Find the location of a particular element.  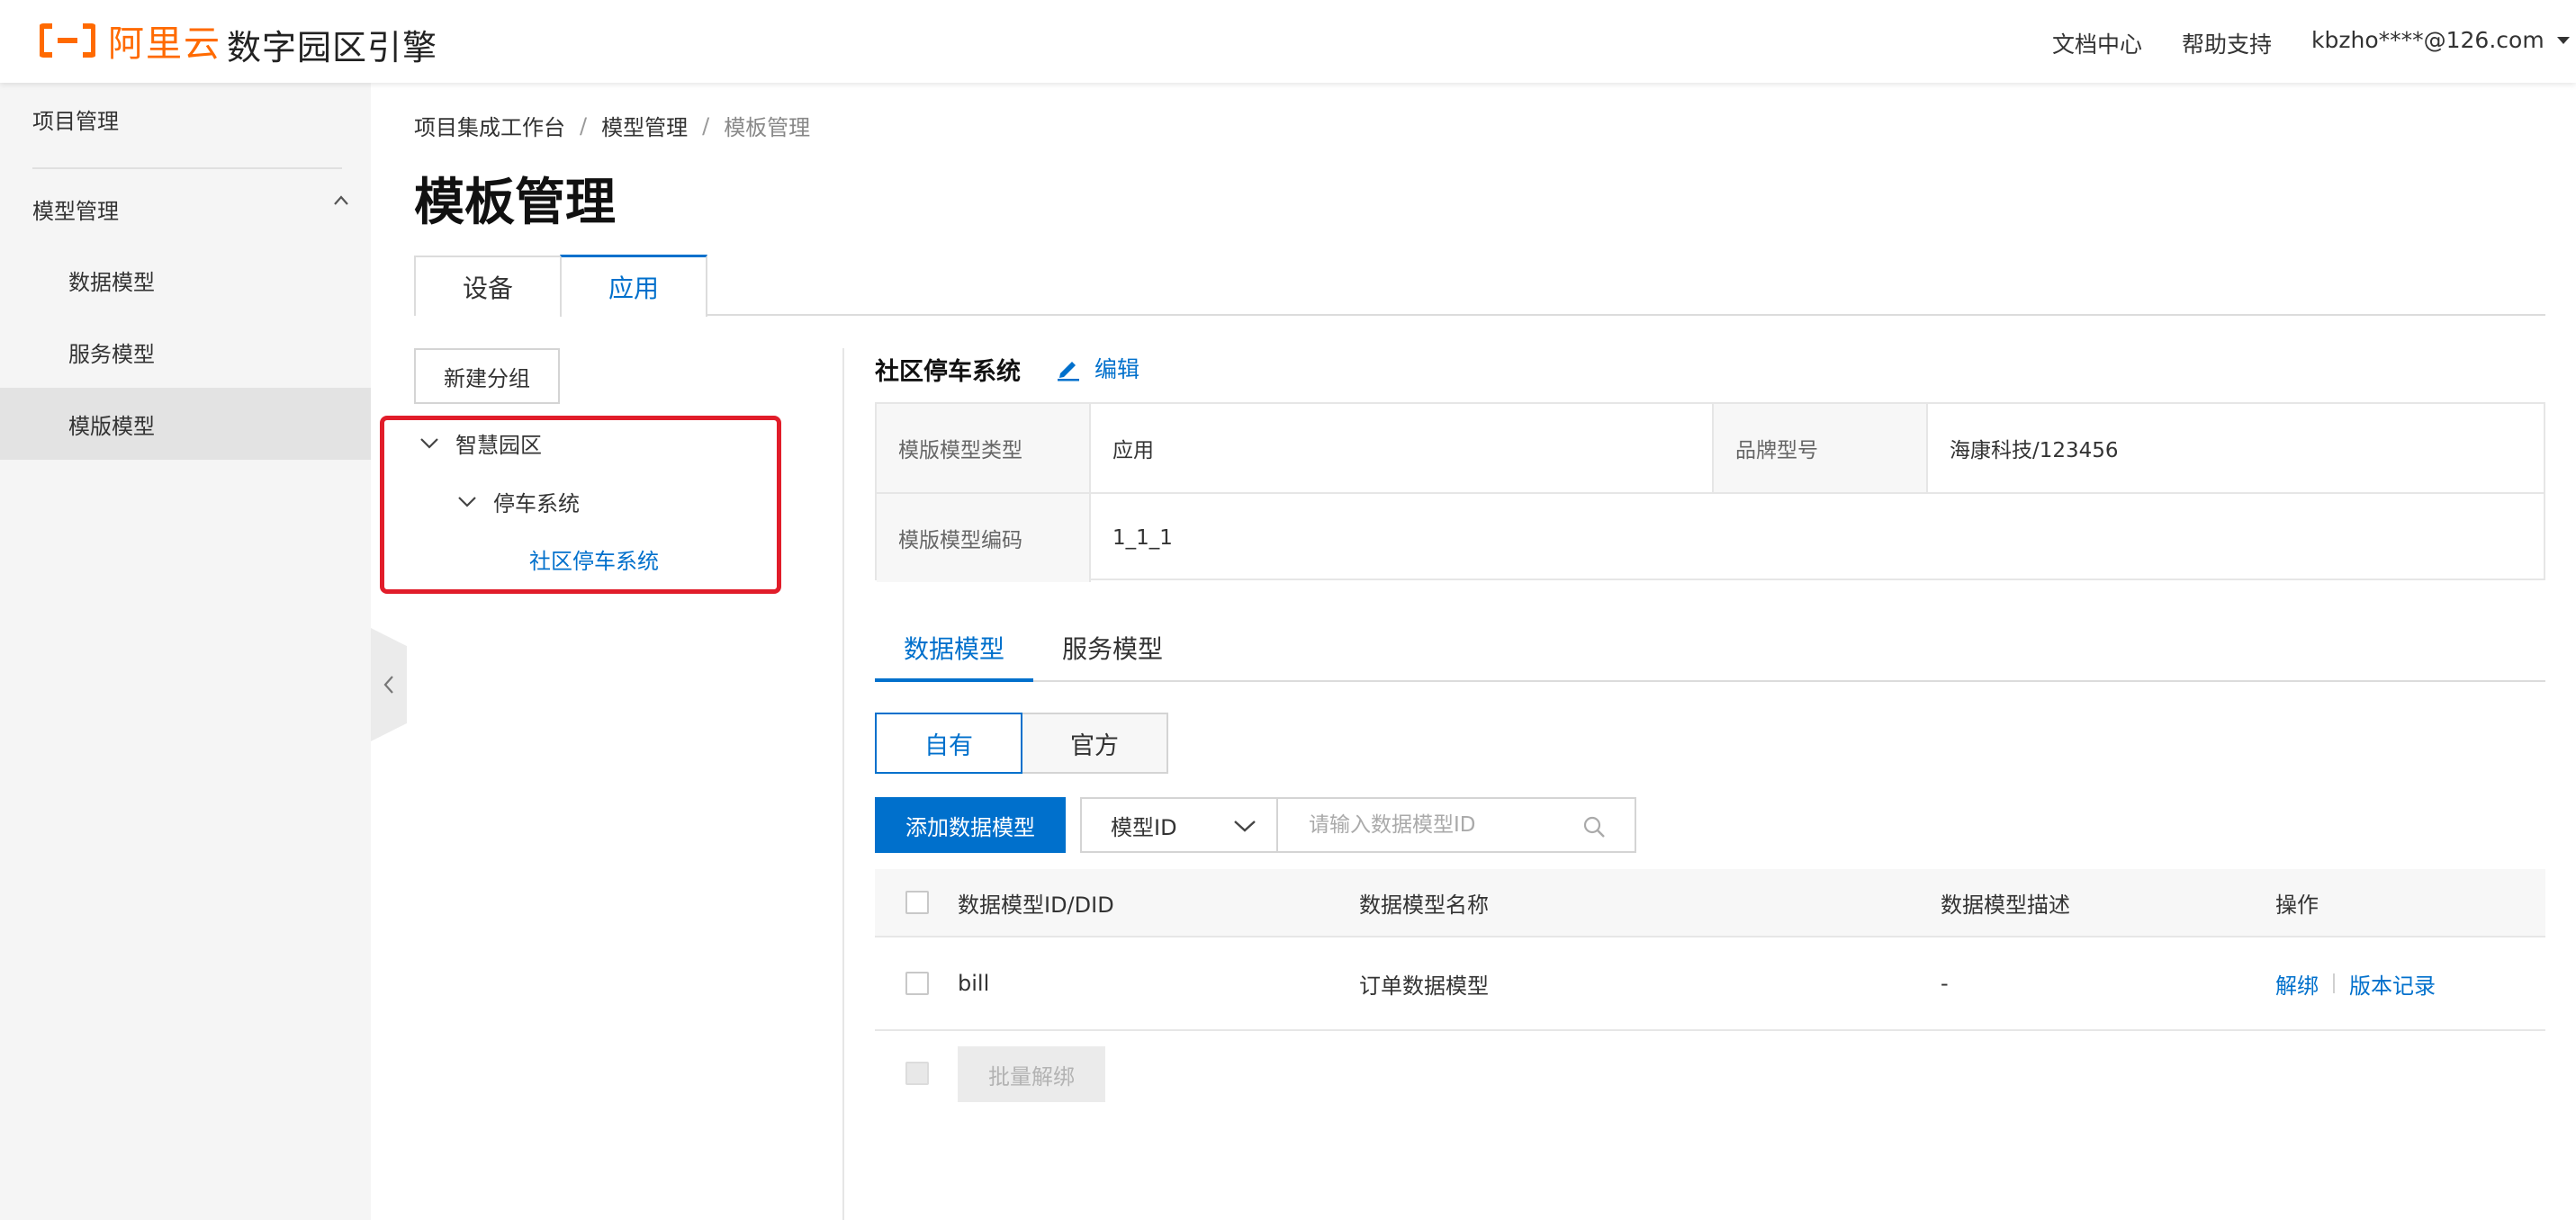

tree-node-label: 停车系统 is located at coordinates (536, 503).